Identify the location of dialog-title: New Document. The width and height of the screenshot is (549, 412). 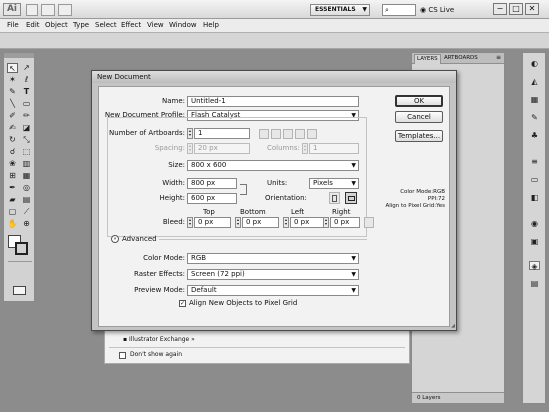
(274, 77).